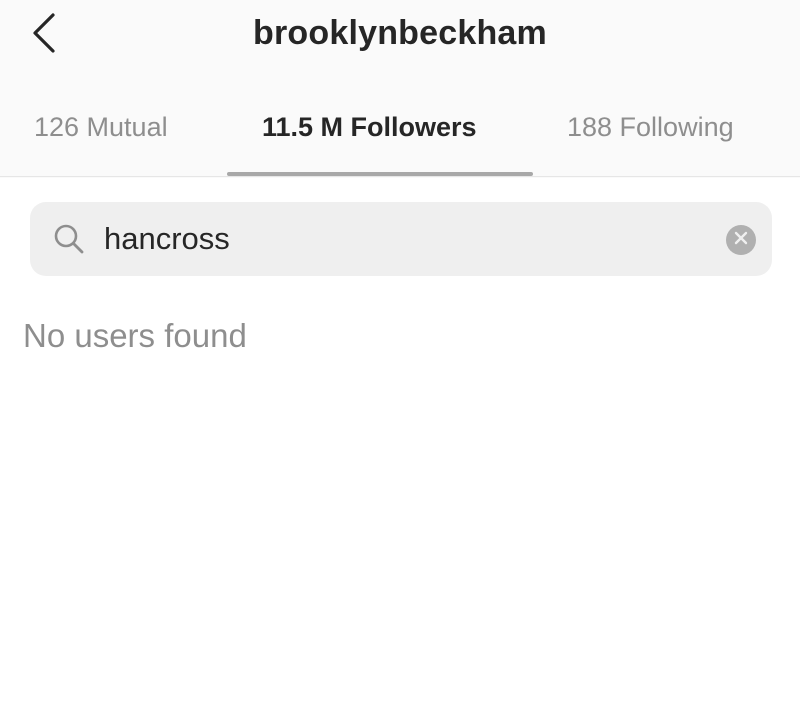 This screenshot has width=800, height=706. What do you see at coordinates (135, 335) in the screenshot?
I see `no-results-message: No users found` at bounding box center [135, 335].